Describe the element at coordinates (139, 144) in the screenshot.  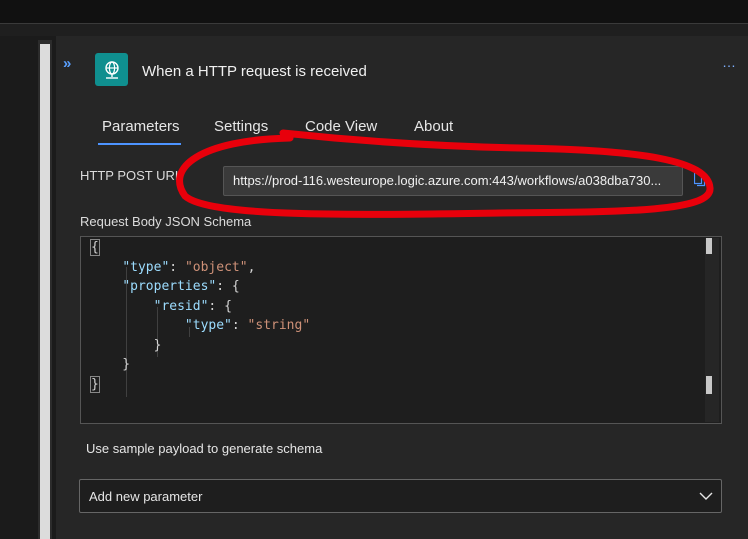
I see `active-tab-indicator` at that location.